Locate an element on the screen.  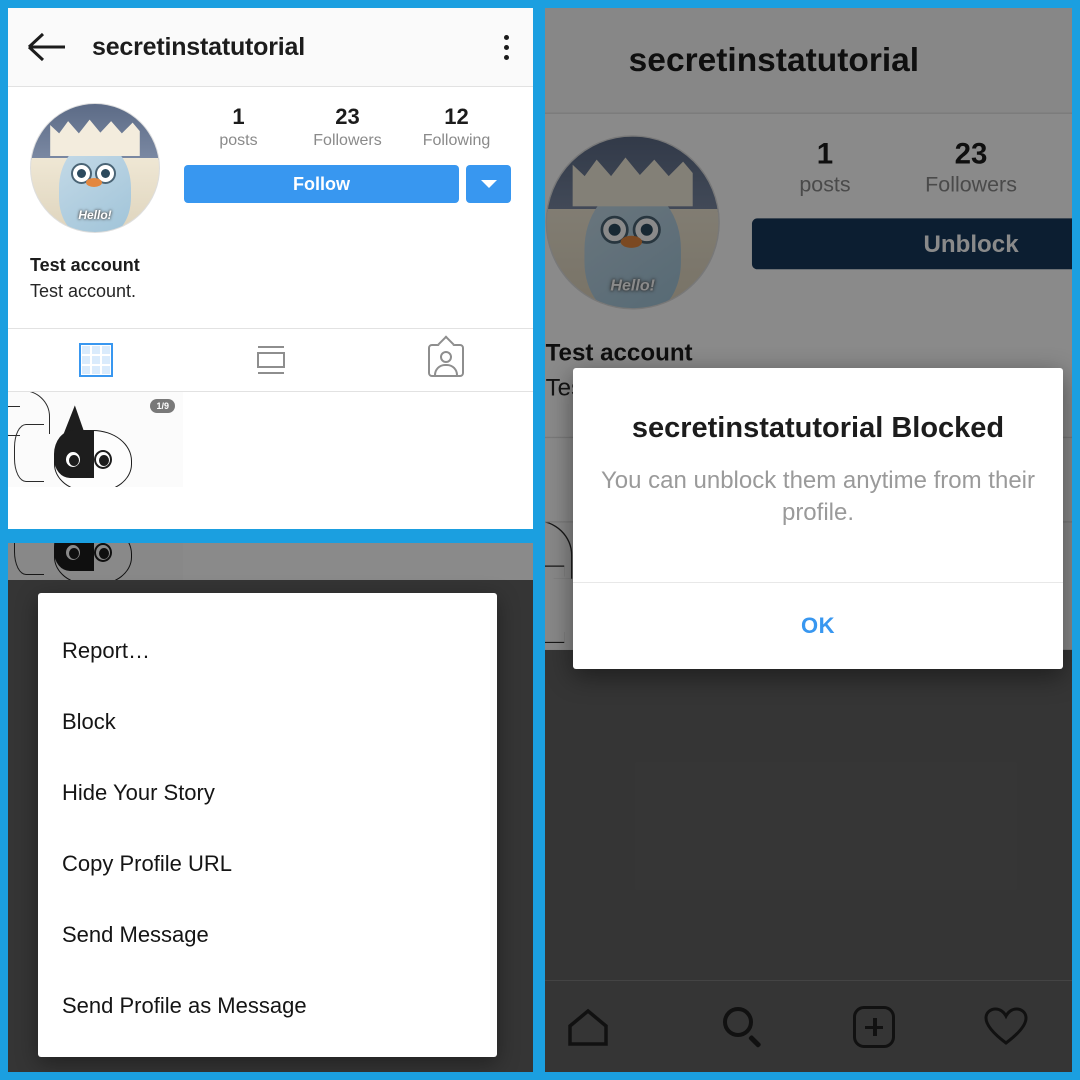
home-icon is located at coordinates (588, 1027).